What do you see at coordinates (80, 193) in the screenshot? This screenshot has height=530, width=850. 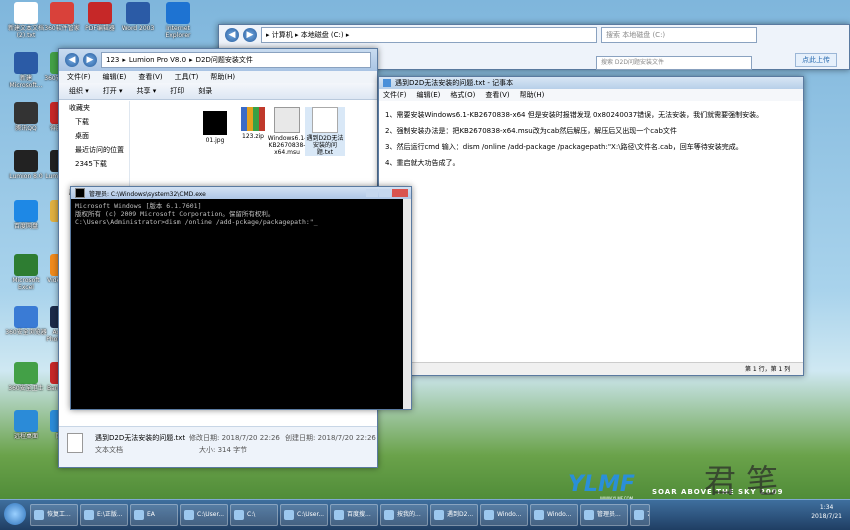 I see `cmd-icon` at bounding box center [80, 193].